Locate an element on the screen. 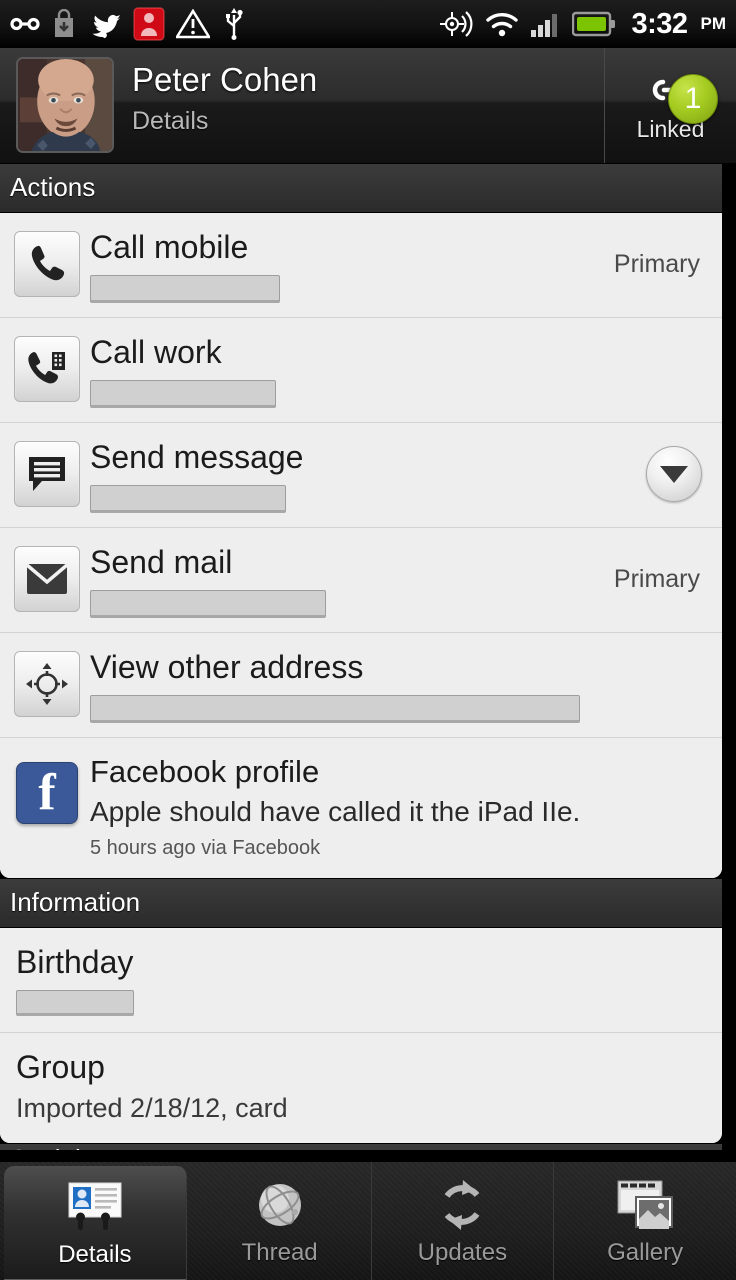 The image size is (736, 1280). refresh-icon is located at coordinates (462, 1205).